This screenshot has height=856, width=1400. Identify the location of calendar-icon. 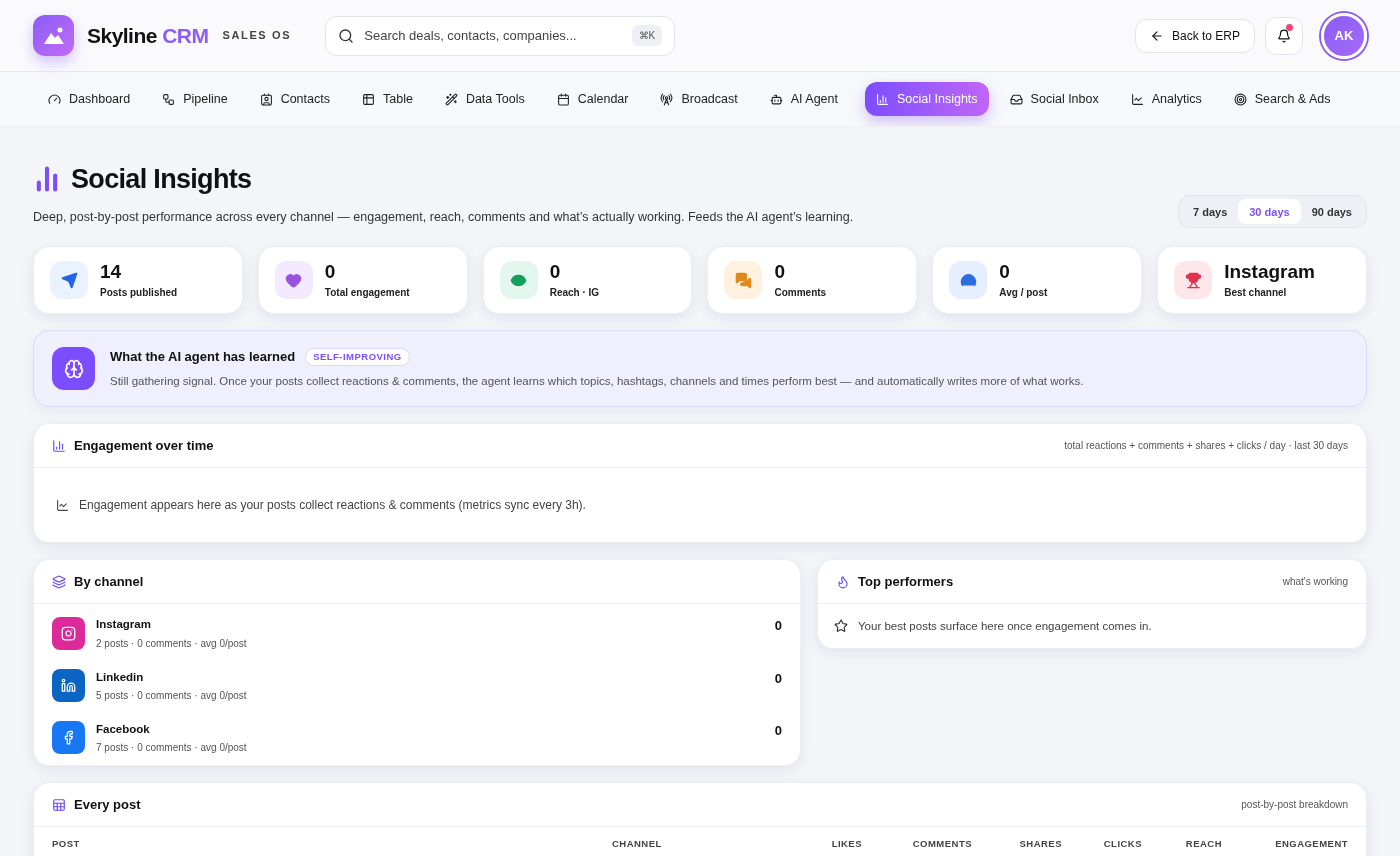
(563, 99).